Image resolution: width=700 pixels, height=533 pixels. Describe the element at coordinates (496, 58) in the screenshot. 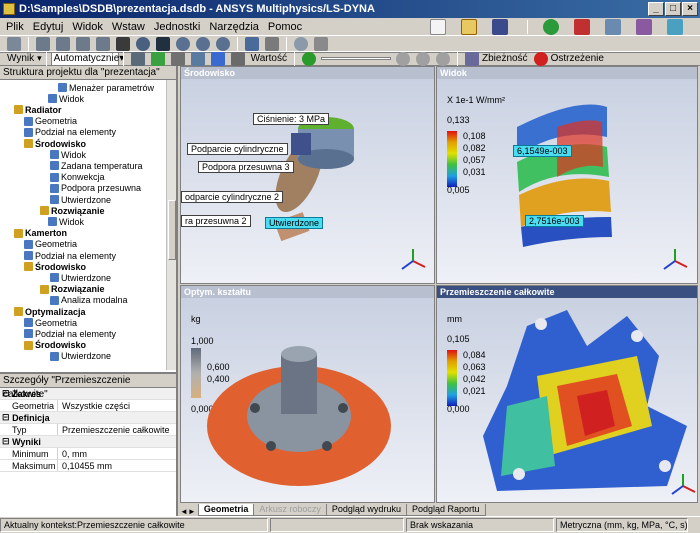

I see `convergence-button: Zbieżność` at that location.